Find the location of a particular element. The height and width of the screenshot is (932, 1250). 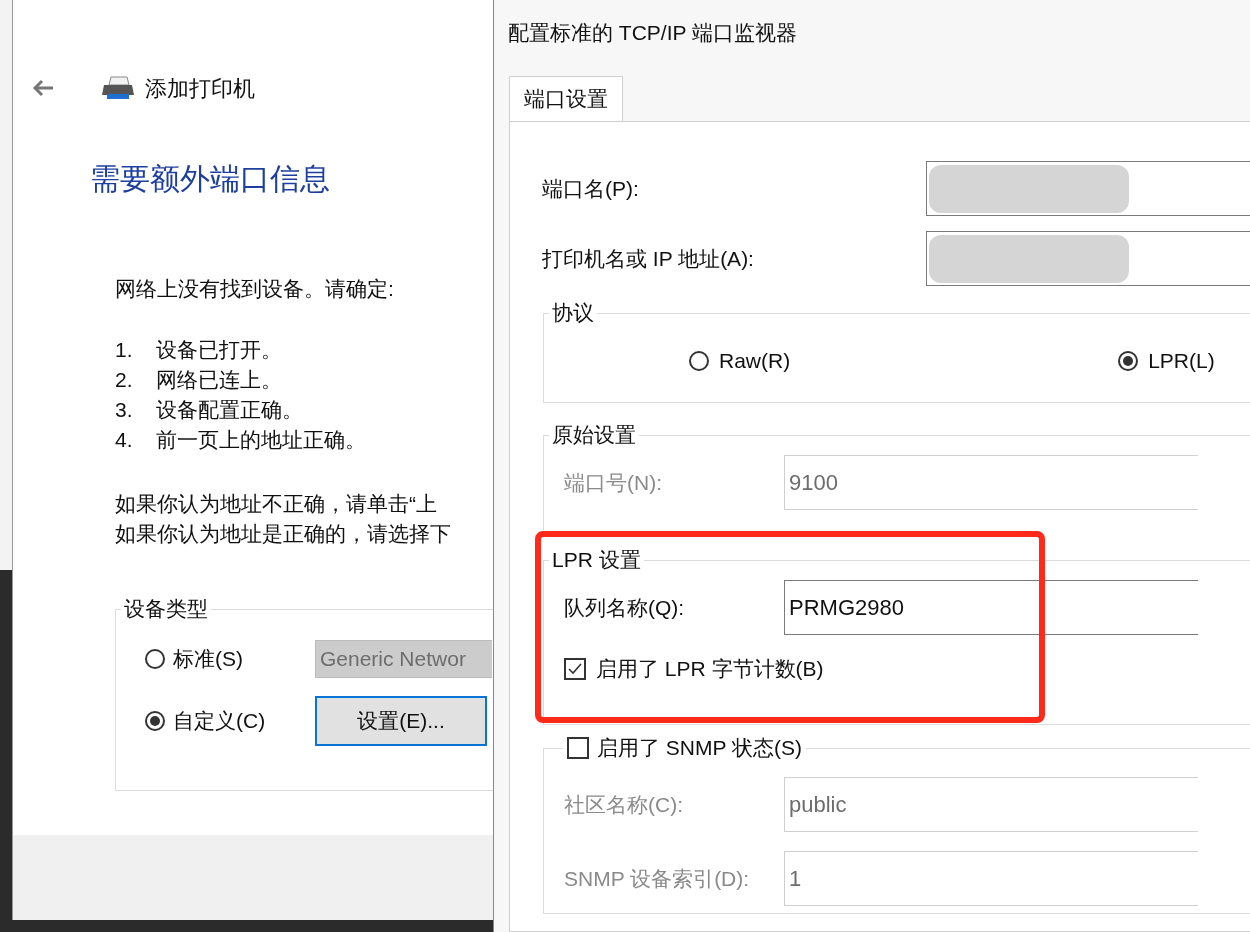

field-label: 社区名称(C): is located at coordinates (623, 804).